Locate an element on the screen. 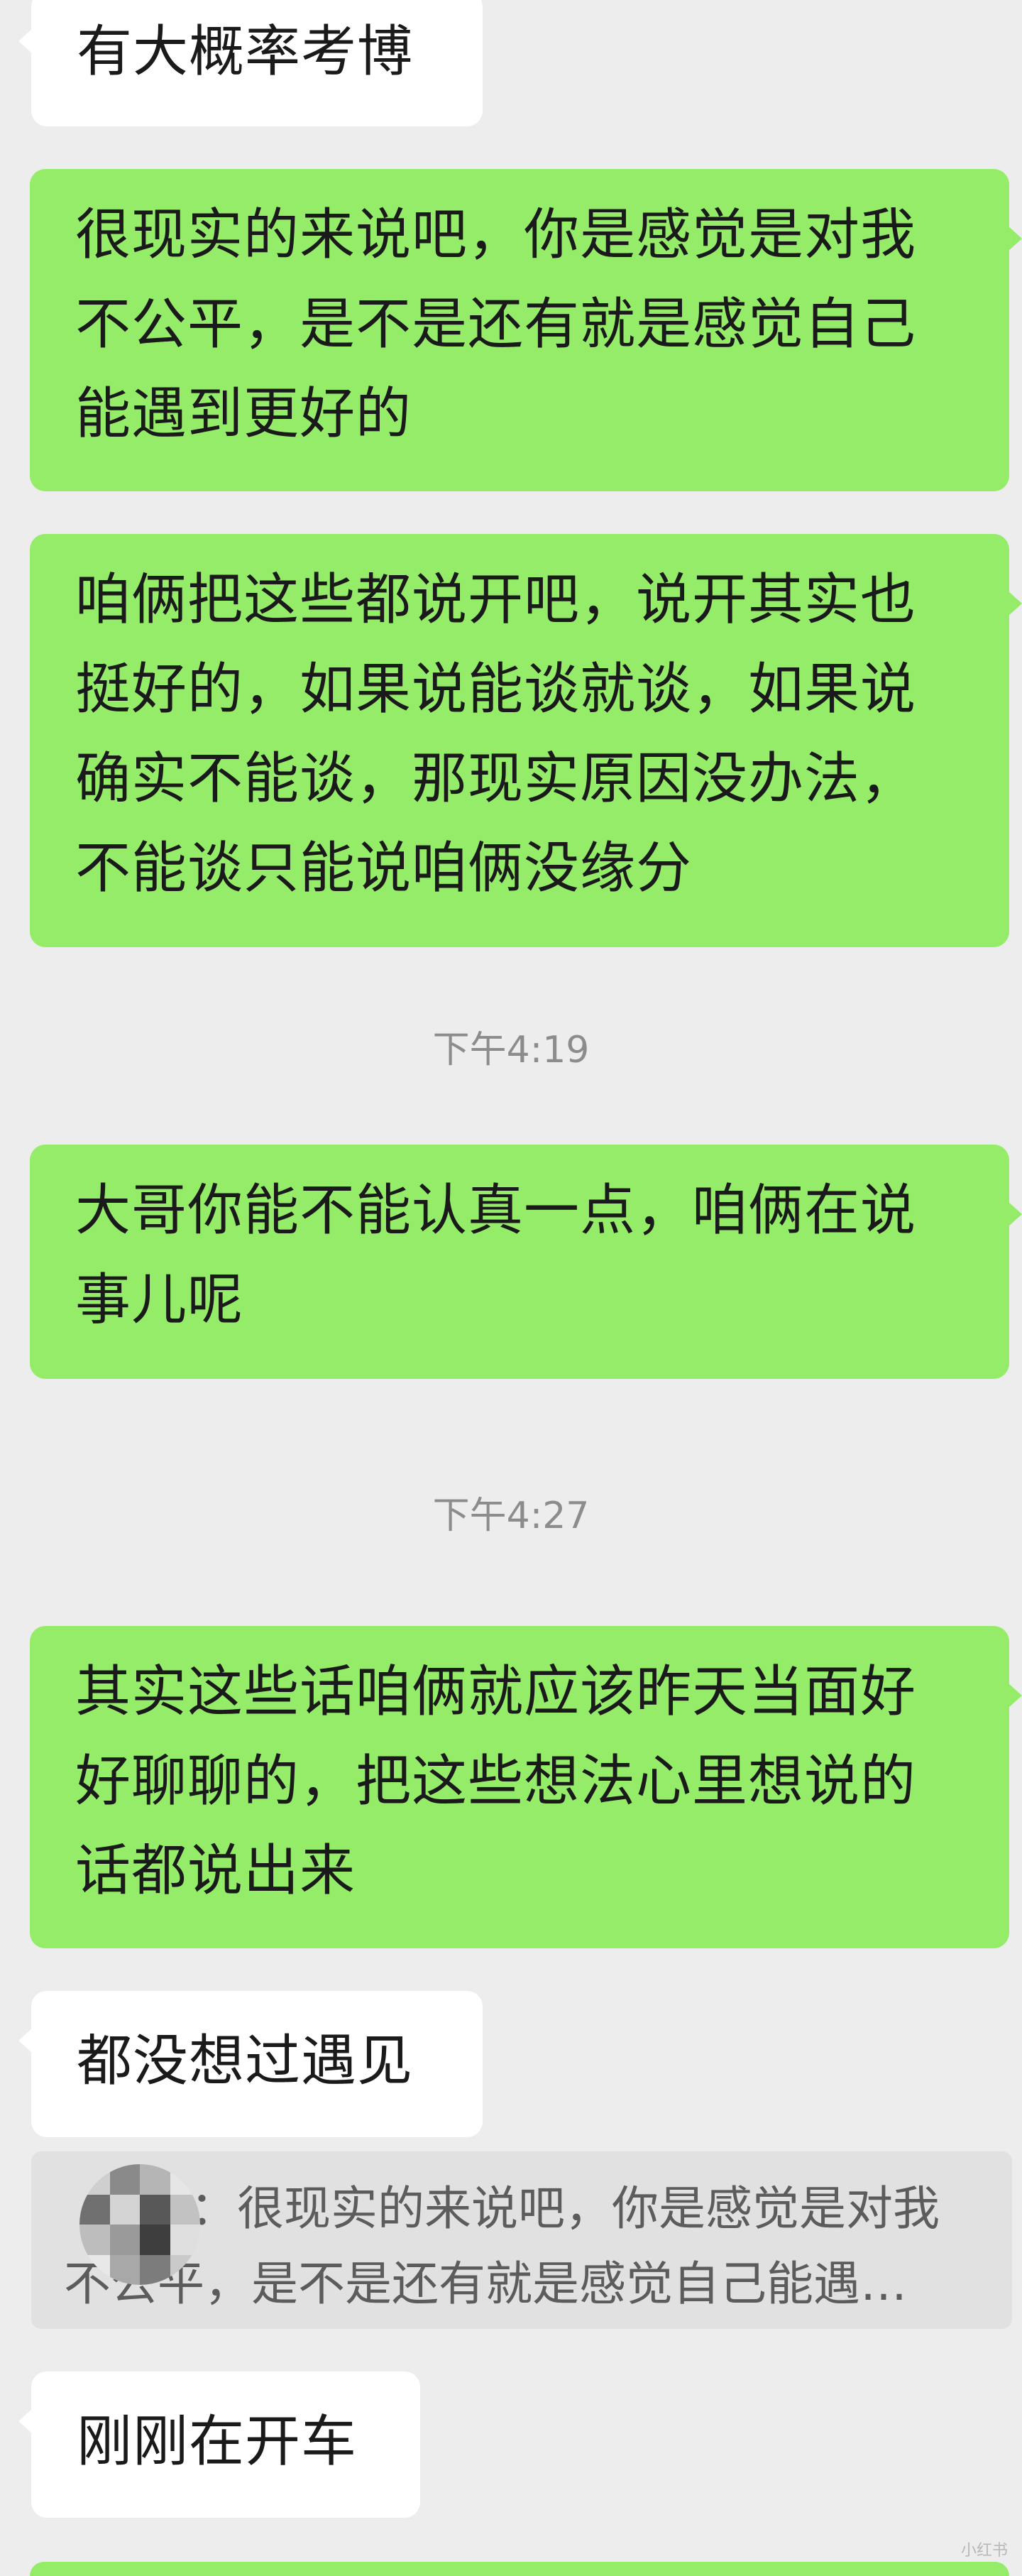 The width and height of the screenshot is (1022, 2576). message-bubble-sent: 很现实的来说吧，你是感觉是对我 不公平，是不是还有就是感觉自己 能遇到更好的 is located at coordinates (526, 330).